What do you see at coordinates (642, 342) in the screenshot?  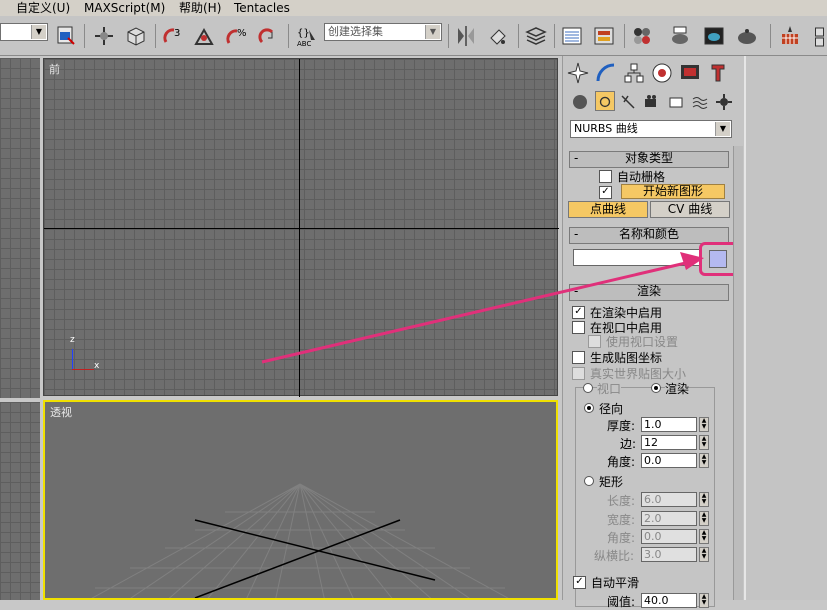 I see `use-viewport-settings-label: 使用视口设置` at bounding box center [642, 342].